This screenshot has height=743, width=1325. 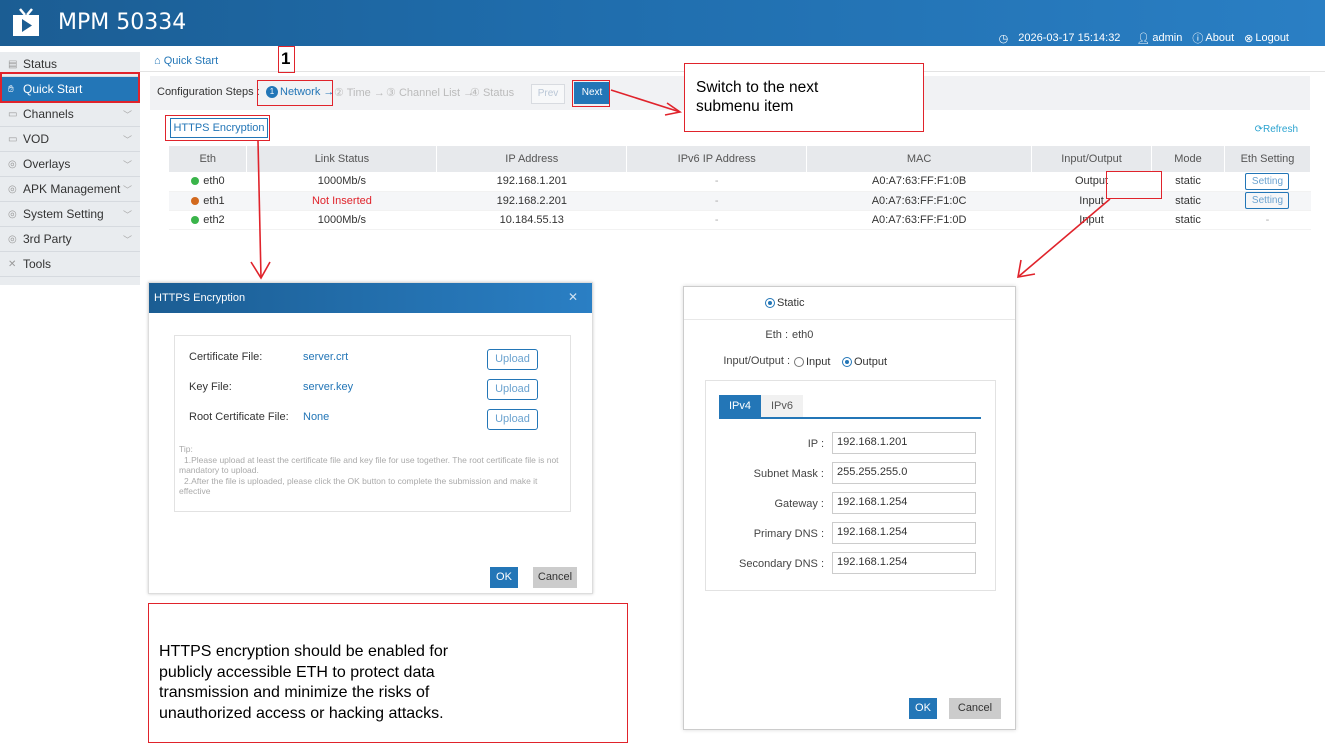 What do you see at coordinates (70, 239) in the screenshot?
I see `sidebar-item-3rd-party: ◎ 3rd Party ﹀` at bounding box center [70, 239].